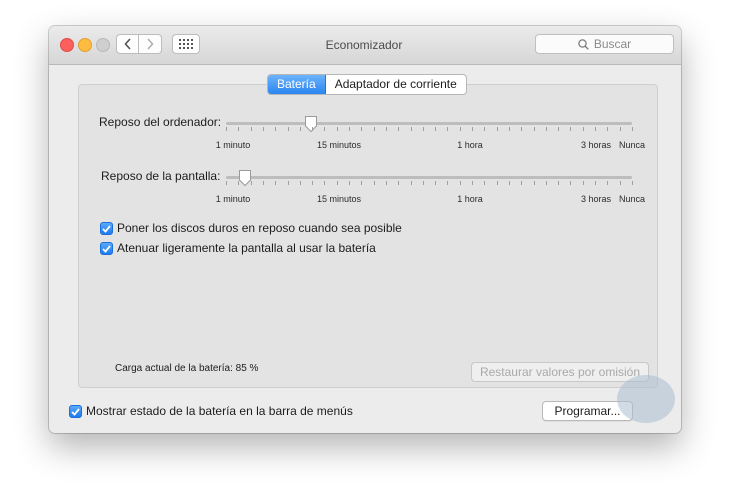 The image size is (730, 504). Describe the element at coordinates (429, 177) in the screenshot. I see `display-sleep-slider-track` at that location.